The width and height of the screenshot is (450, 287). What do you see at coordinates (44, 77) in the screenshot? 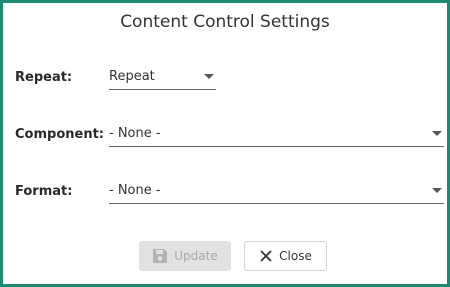
I see `repeat-label: Repeat:` at bounding box center [44, 77].